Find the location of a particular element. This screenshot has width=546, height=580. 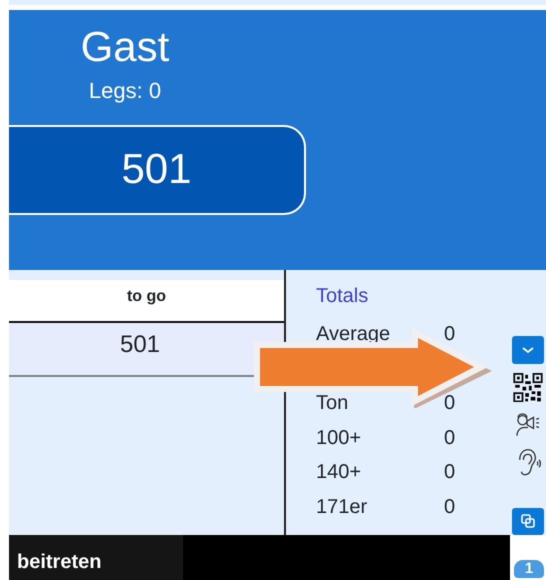

legs-count: Legs: 0 is located at coordinates (125, 91).